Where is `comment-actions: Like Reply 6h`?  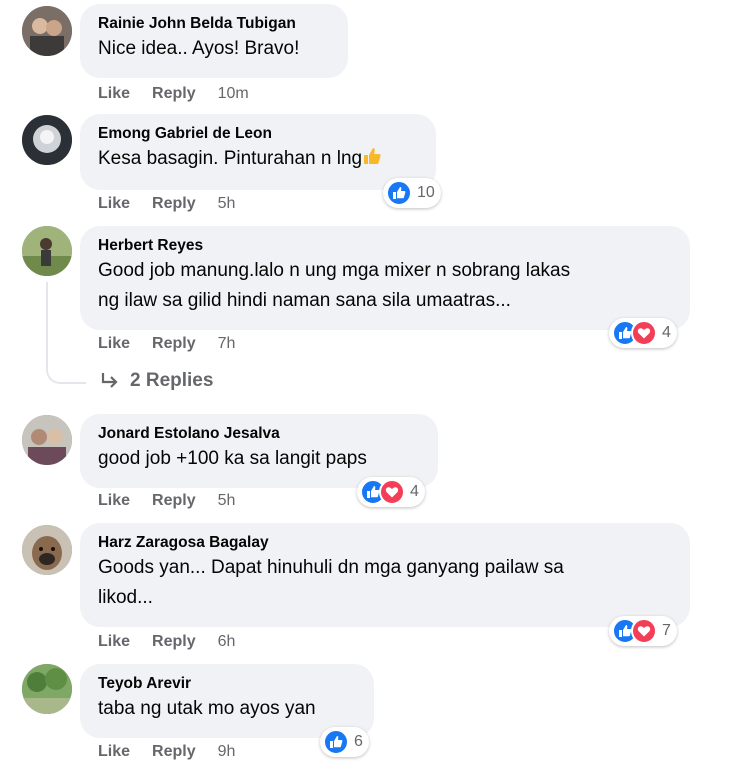
comment-actions: Like Reply 6h is located at coordinates (166, 642).